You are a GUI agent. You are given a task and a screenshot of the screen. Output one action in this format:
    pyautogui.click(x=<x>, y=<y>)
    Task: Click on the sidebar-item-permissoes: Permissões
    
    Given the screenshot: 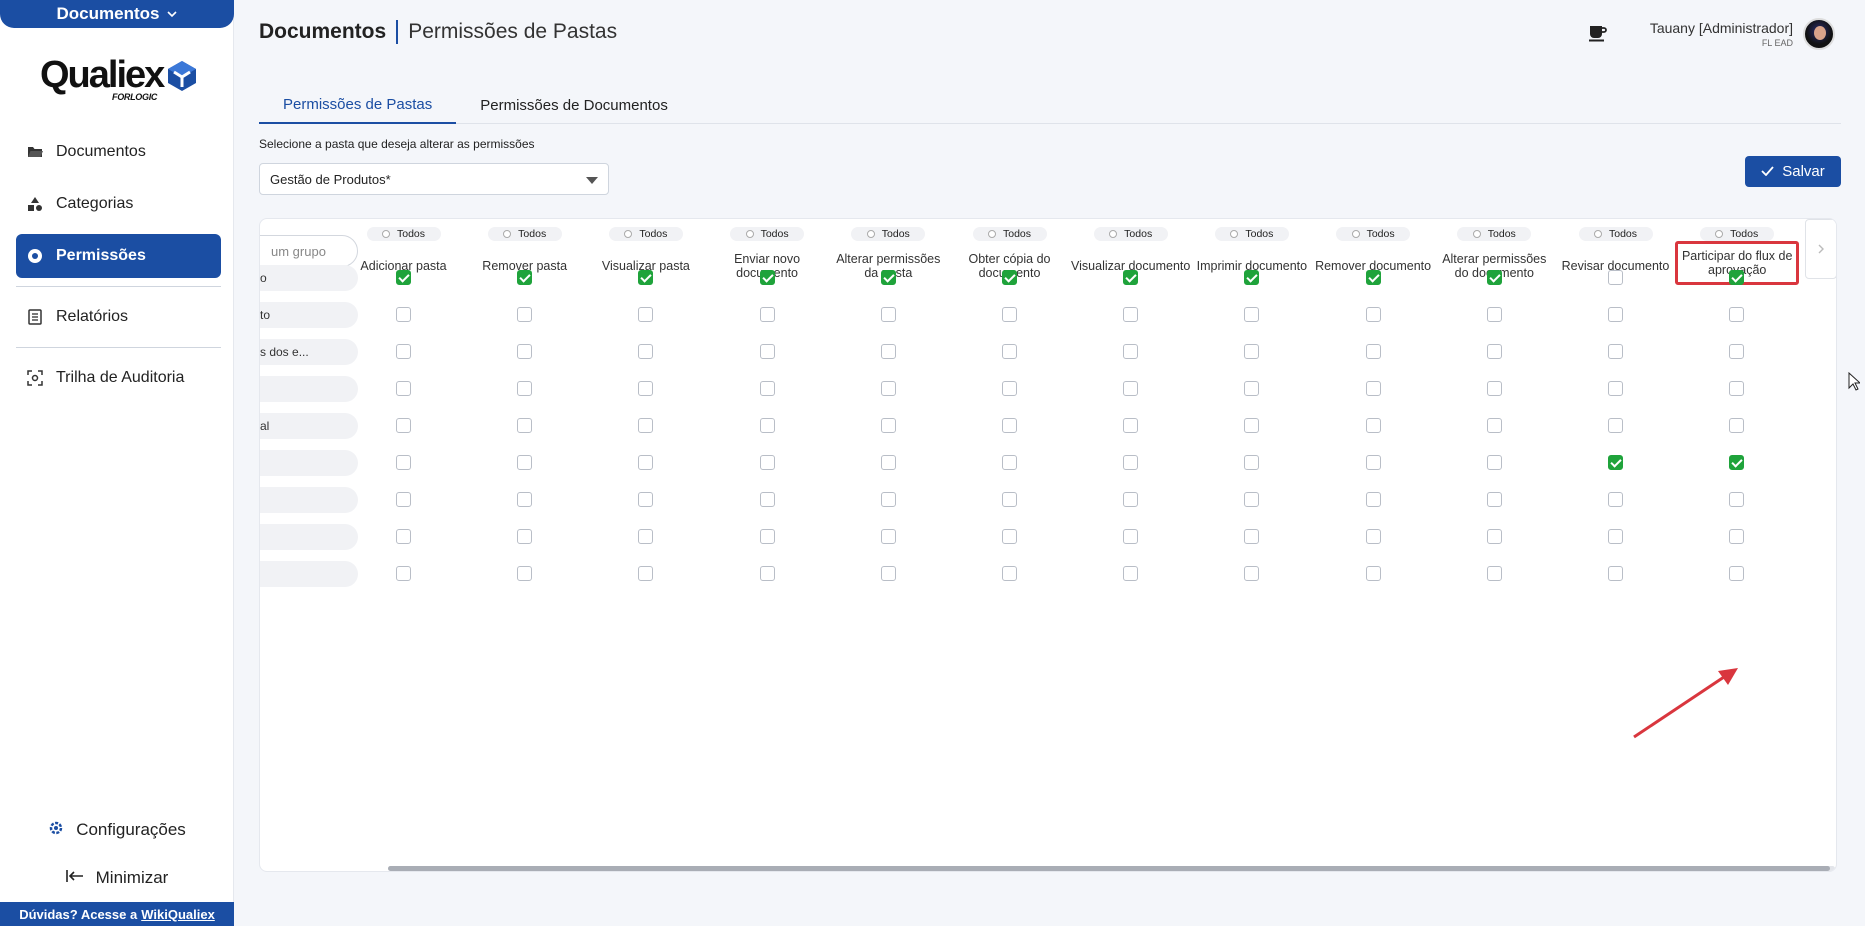 What is the action you would take?
    pyautogui.click(x=118, y=256)
    